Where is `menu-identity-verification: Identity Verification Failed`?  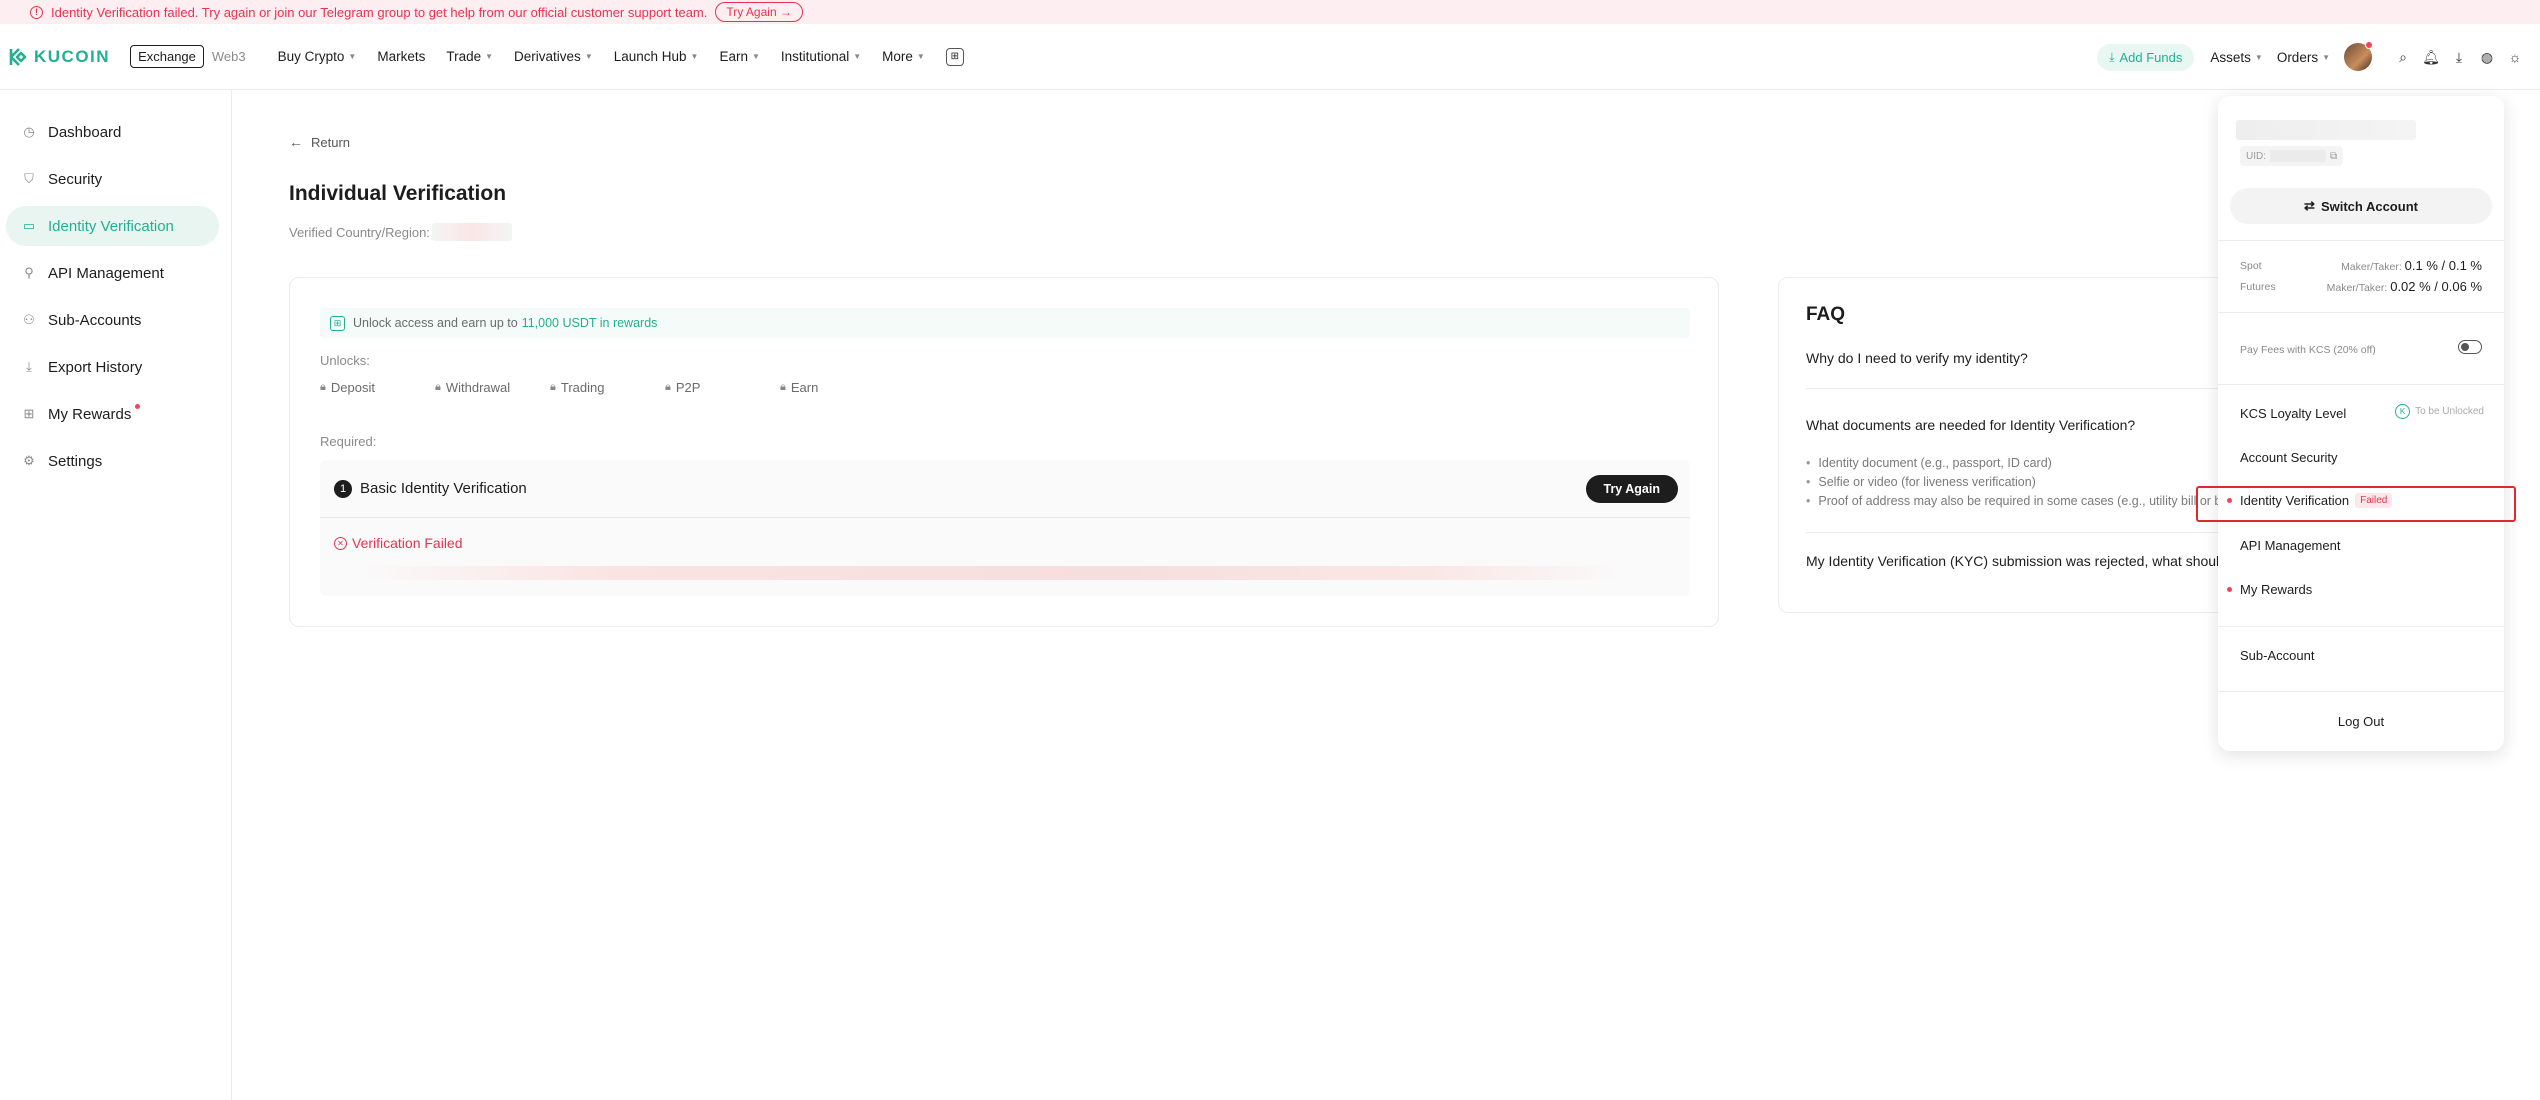 menu-identity-verification: Identity Verification Failed is located at coordinates (2310, 500).